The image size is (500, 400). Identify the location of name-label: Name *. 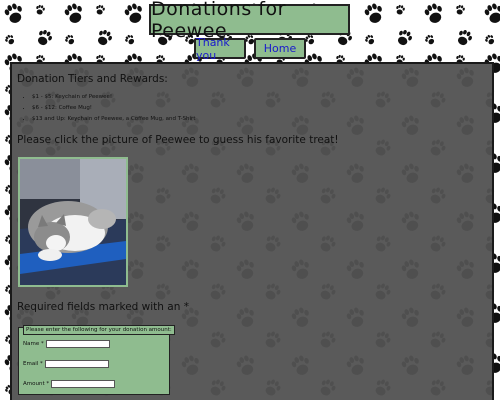
(33, 344).